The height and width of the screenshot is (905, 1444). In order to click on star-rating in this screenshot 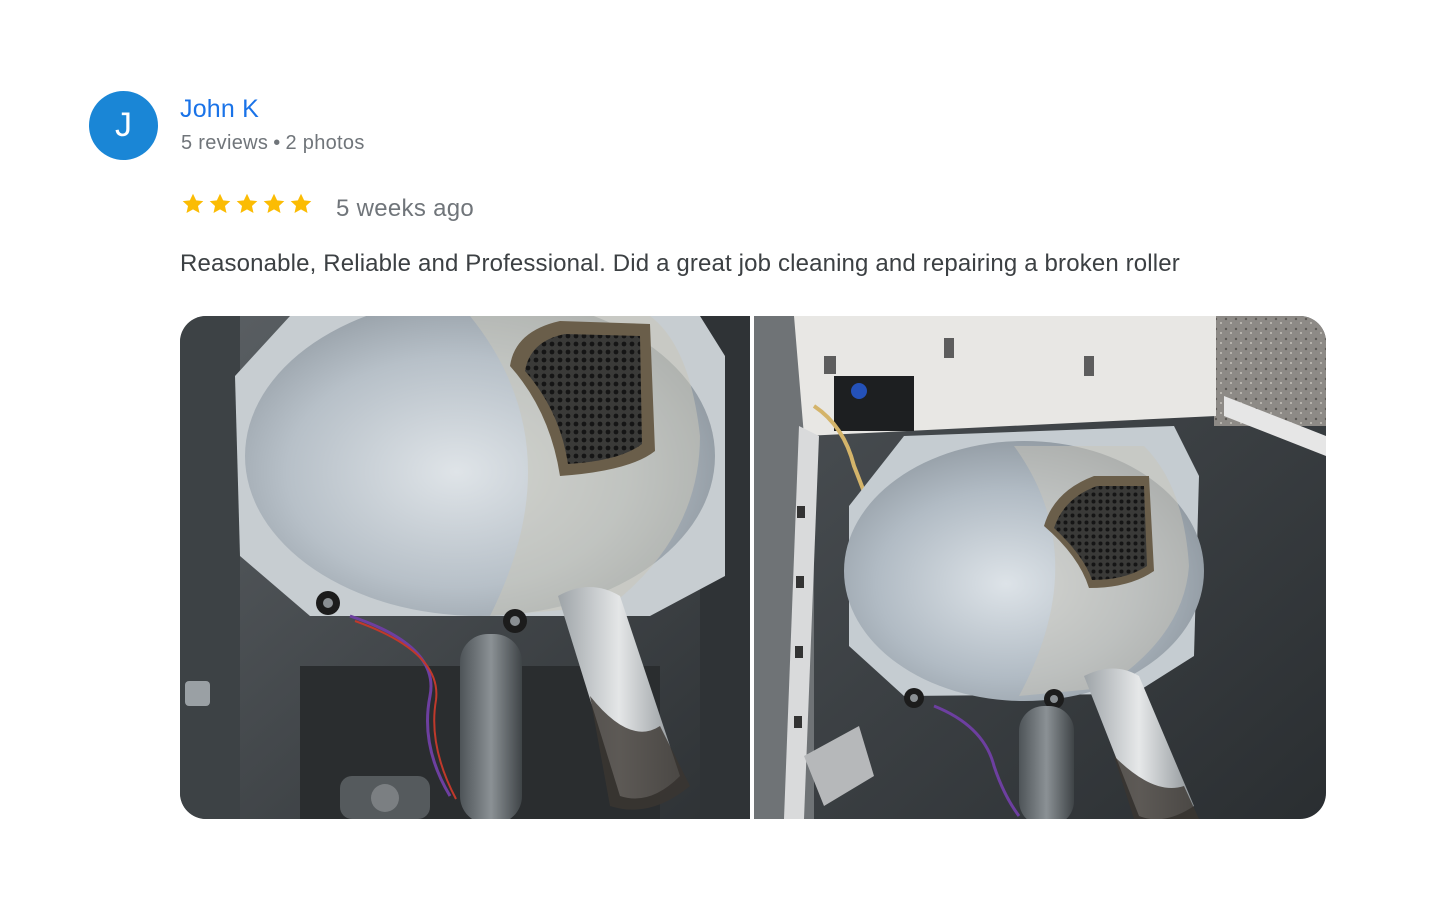, I will do `click(247, 204)`.